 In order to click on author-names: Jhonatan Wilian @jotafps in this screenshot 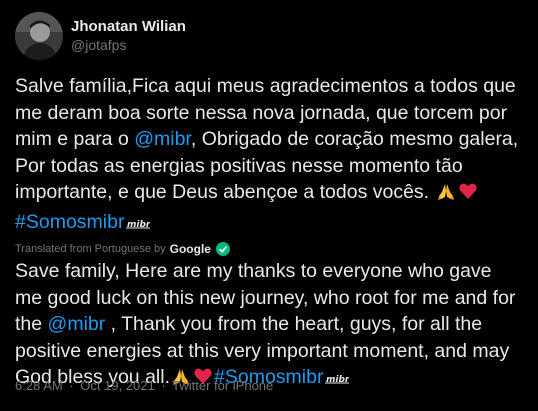, I will do `click(128, 36)`.